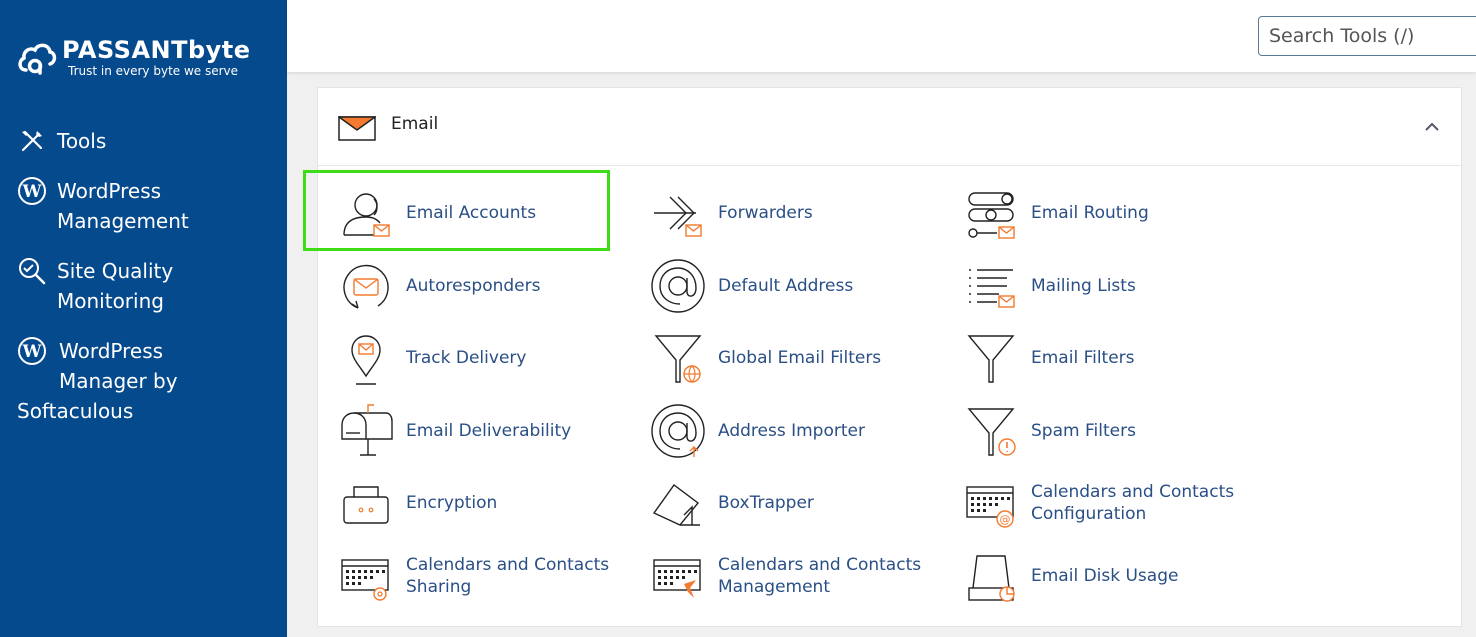 Image resolution: width=1476 pixels, height=637 pixels. Describe the element at coordinates (678, 431) in the screenshot. I see `at-import-icon` at that location.